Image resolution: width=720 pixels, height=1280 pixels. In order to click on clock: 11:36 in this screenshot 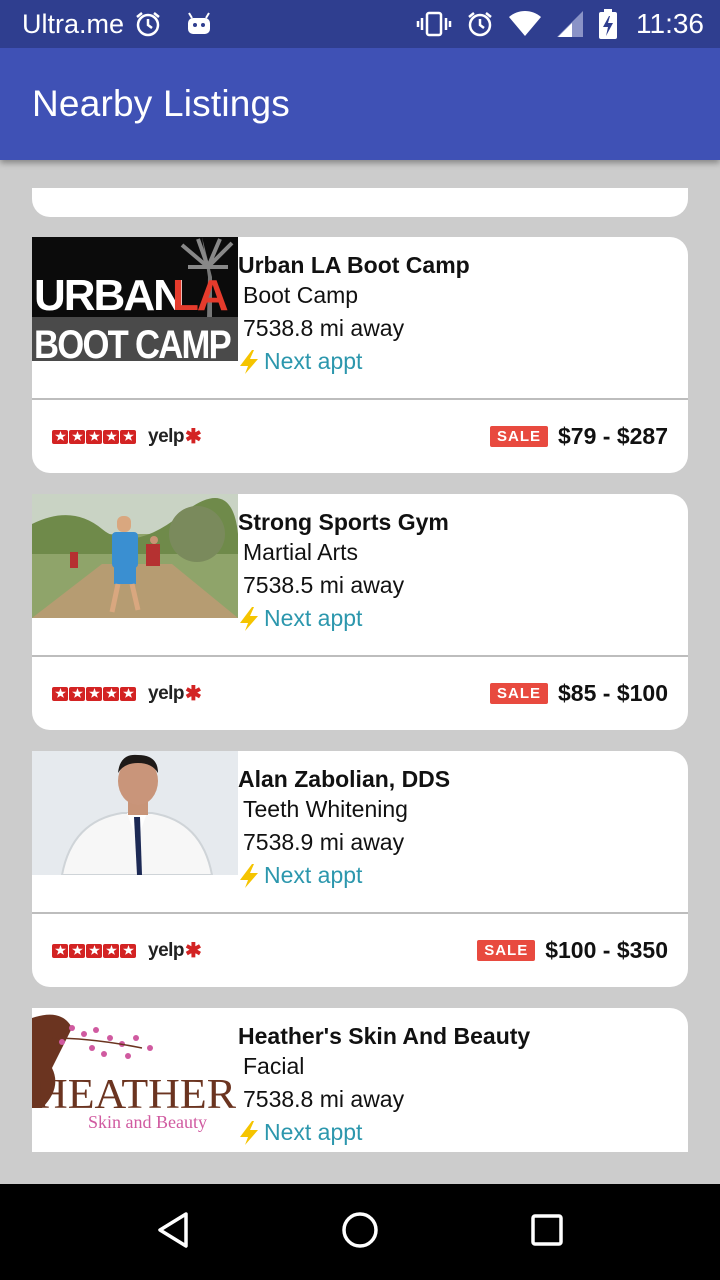, I will do `click(670, 23)`.